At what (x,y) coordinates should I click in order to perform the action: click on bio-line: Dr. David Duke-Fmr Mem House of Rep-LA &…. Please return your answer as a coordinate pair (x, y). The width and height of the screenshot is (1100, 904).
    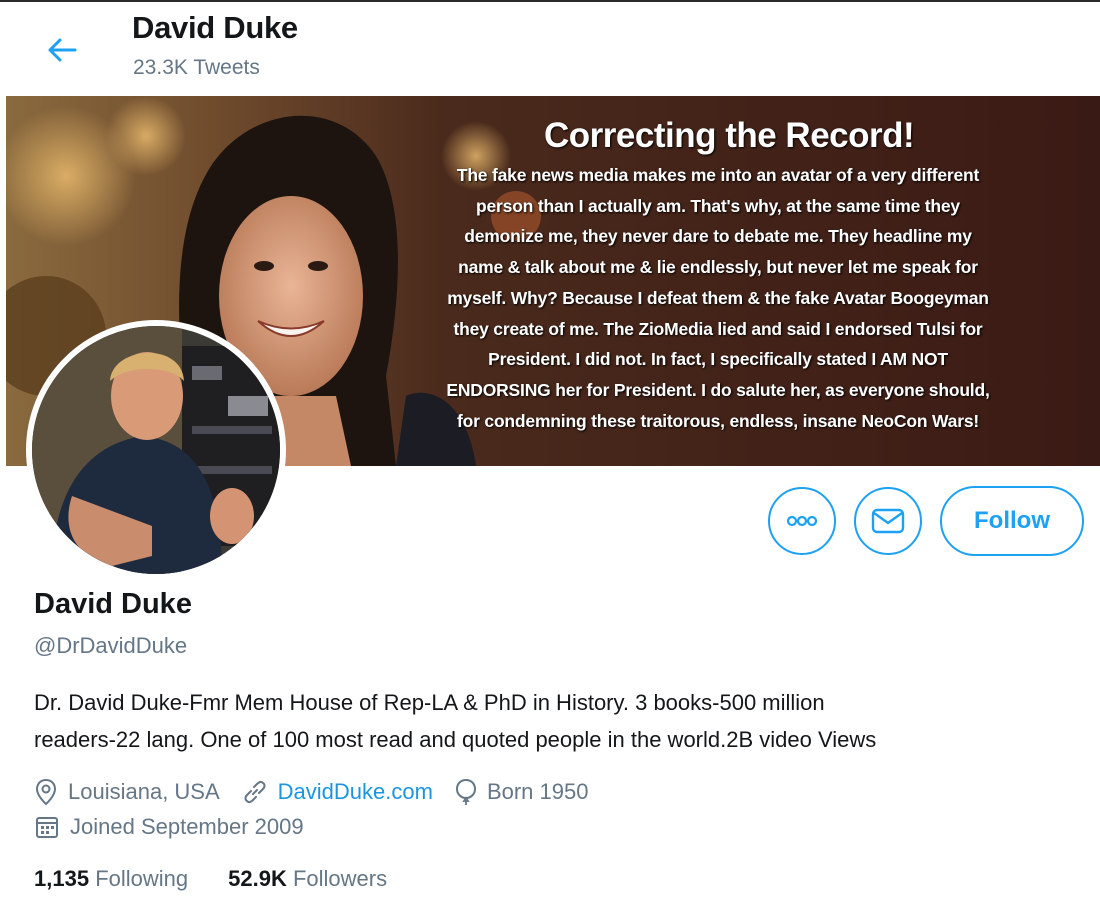
    Looking at the image, I should click on (429, 702).